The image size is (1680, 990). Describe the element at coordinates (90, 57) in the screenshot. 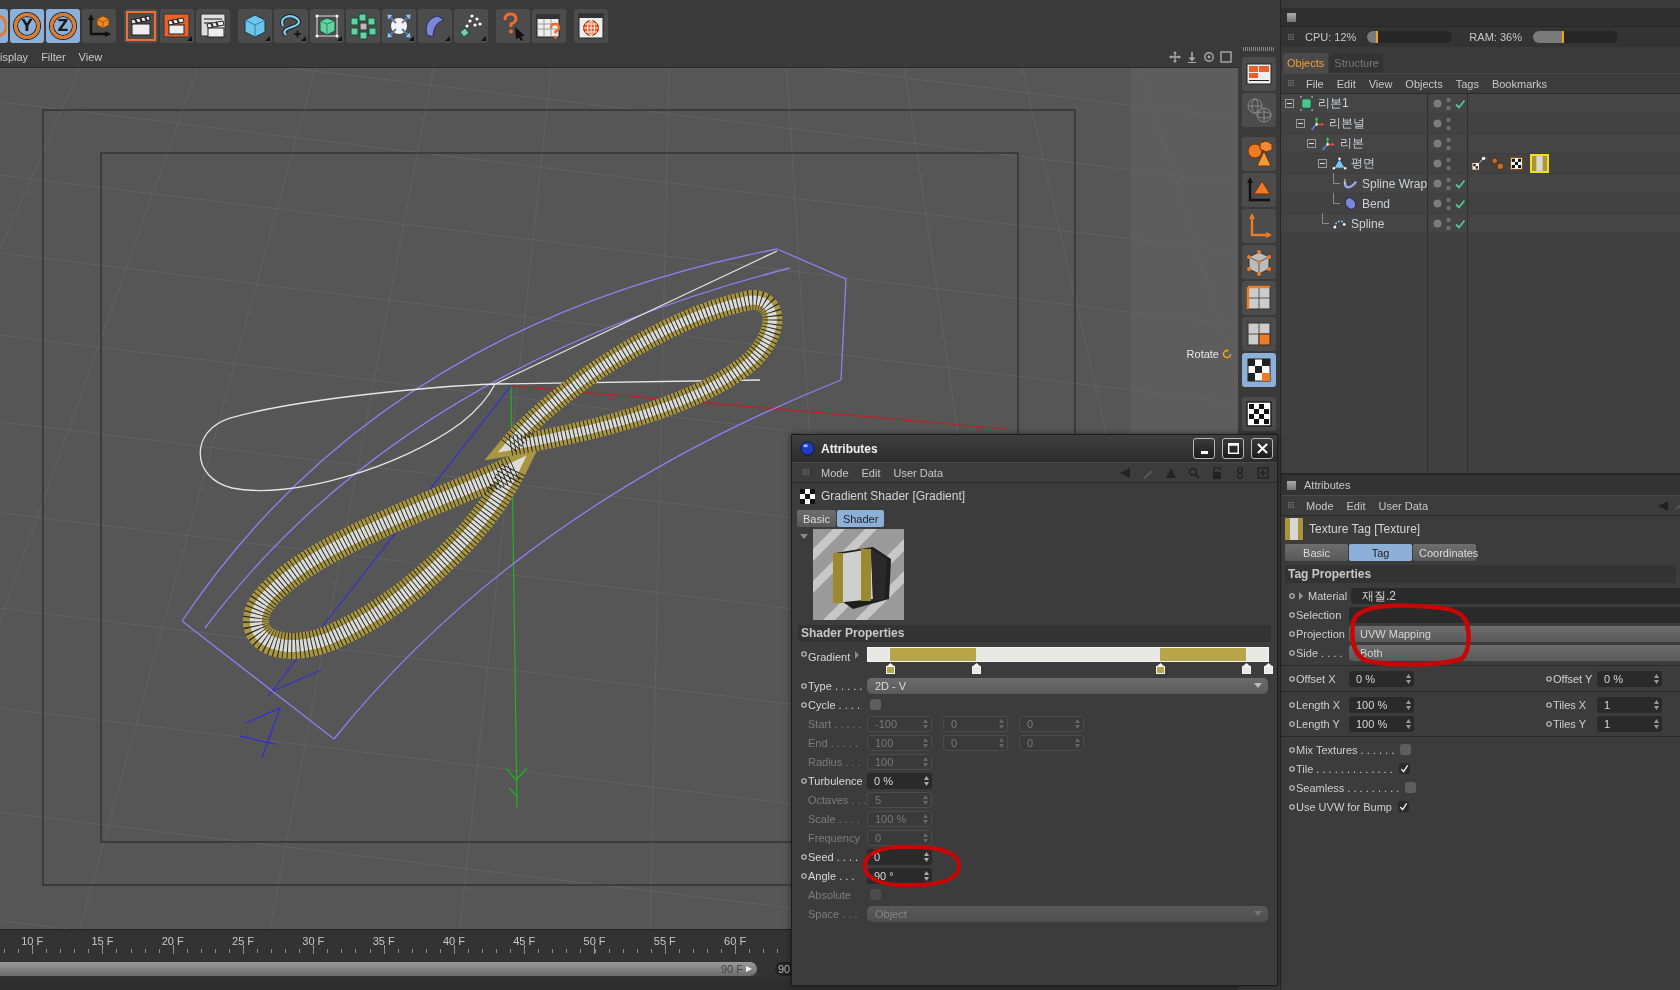

I see `menu-item: View` at that location.